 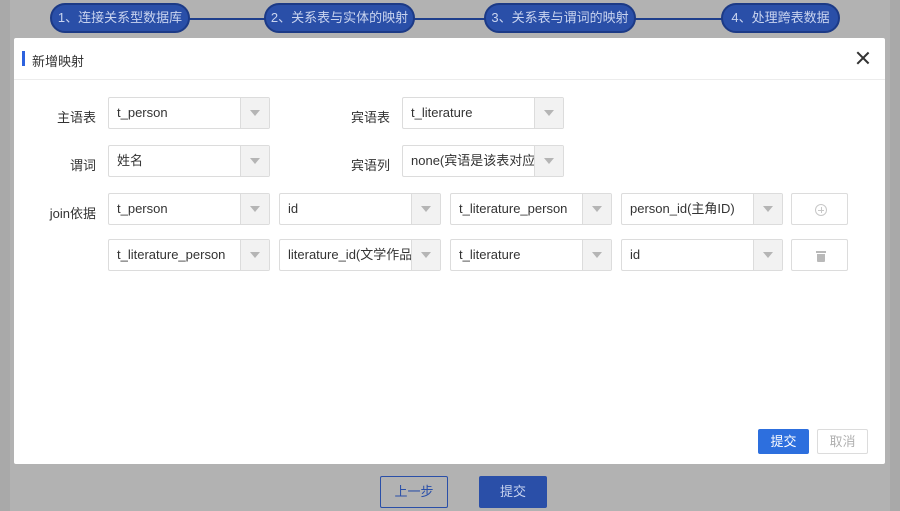 I want to click on step-1: 1、连接关系型数据库, so click(x=120, y=18).